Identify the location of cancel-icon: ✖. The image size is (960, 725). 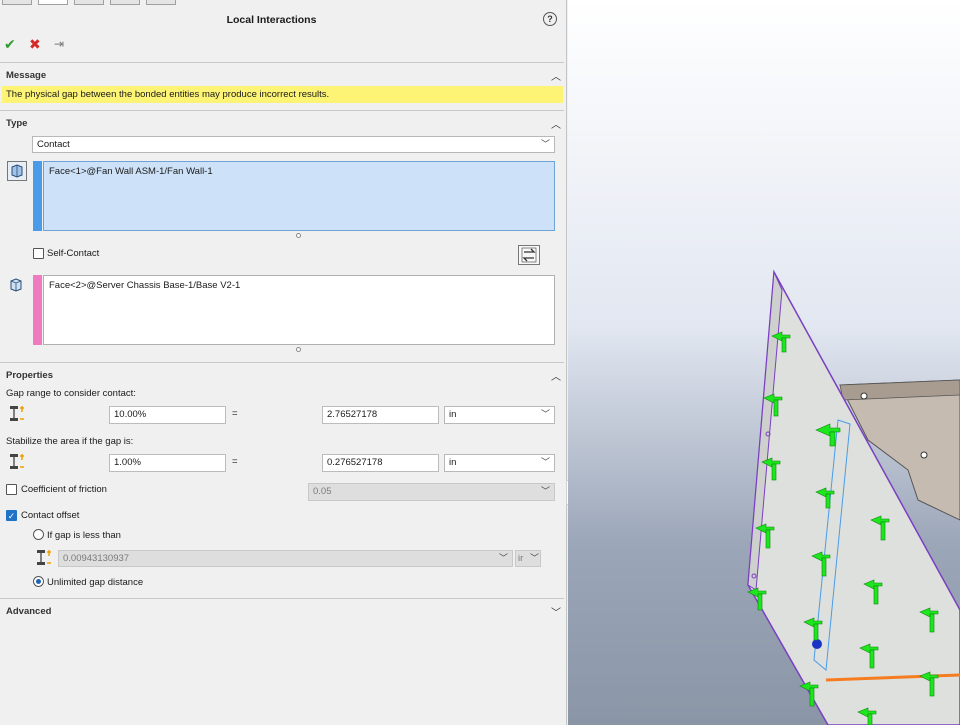
(35, 44).